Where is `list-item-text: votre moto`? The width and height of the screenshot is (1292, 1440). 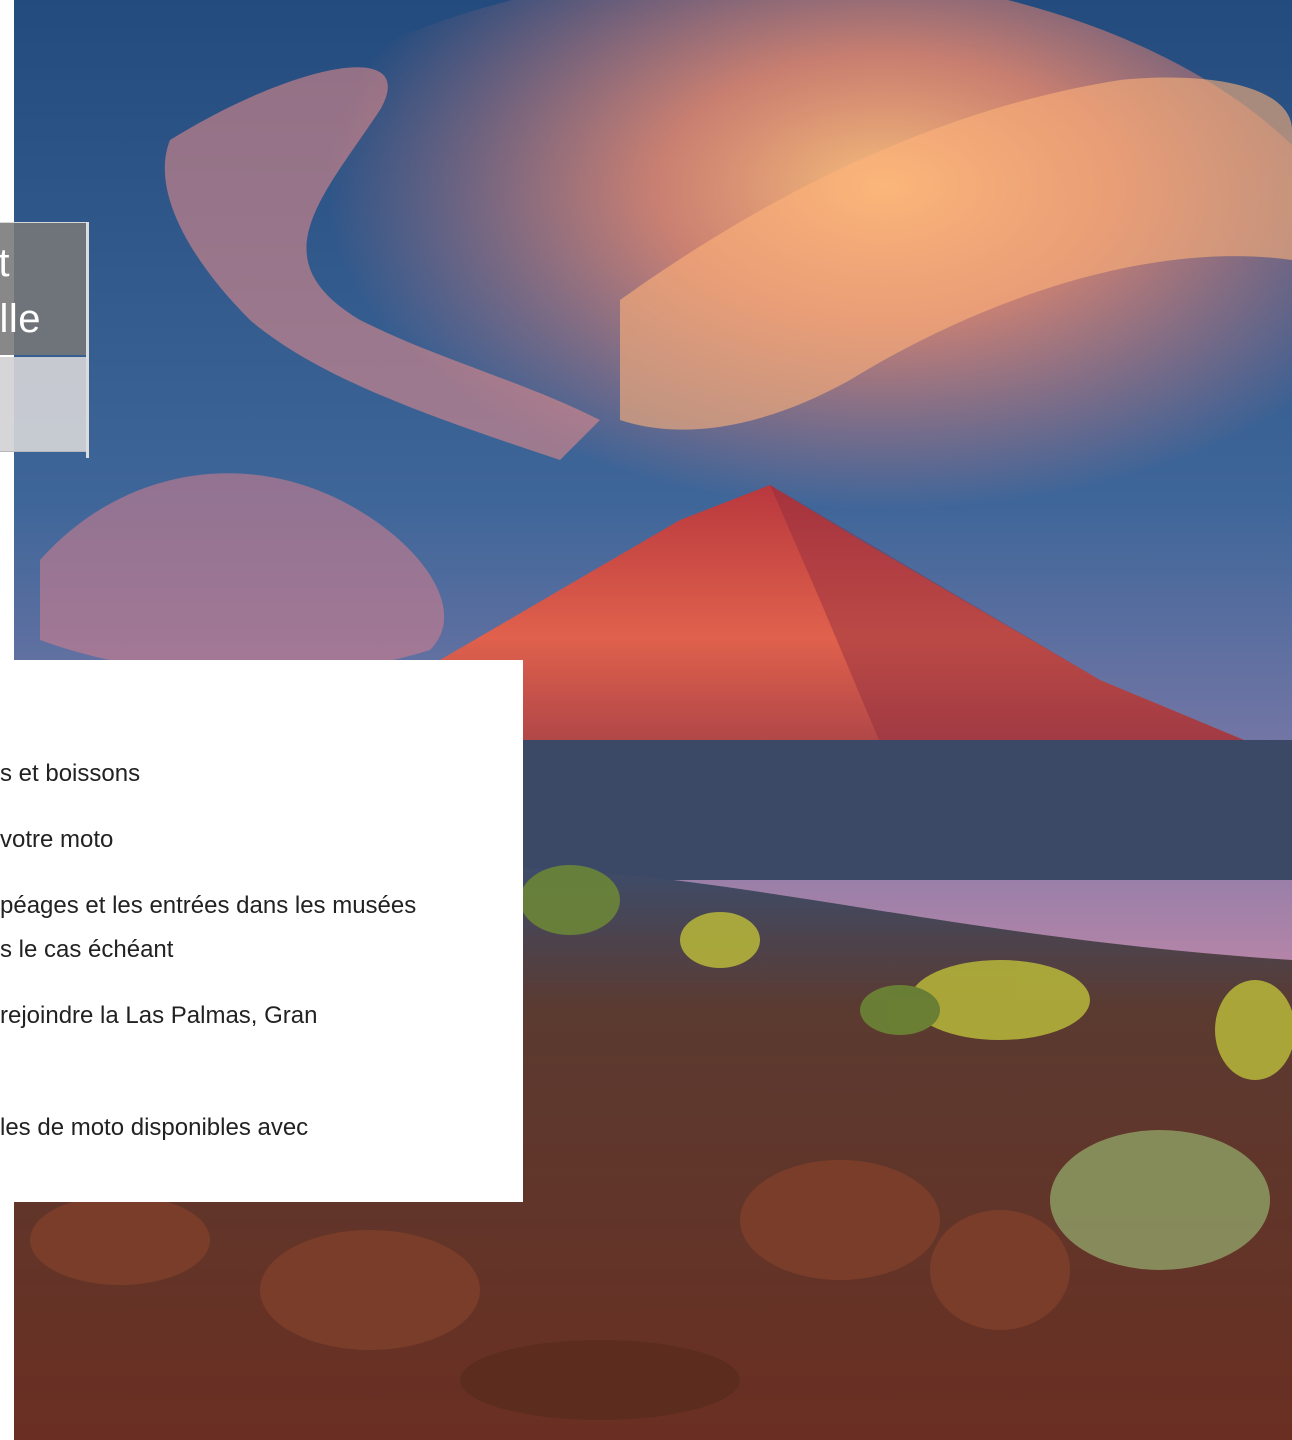 list-item-text: votre moto is located at coordinates (57, 839).